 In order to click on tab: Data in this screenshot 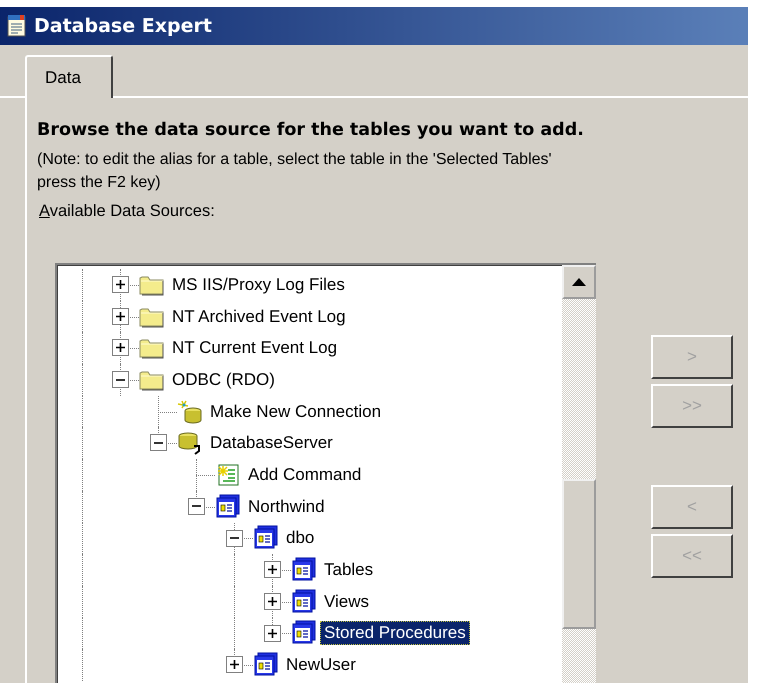, I will do `click(69, 76)`.